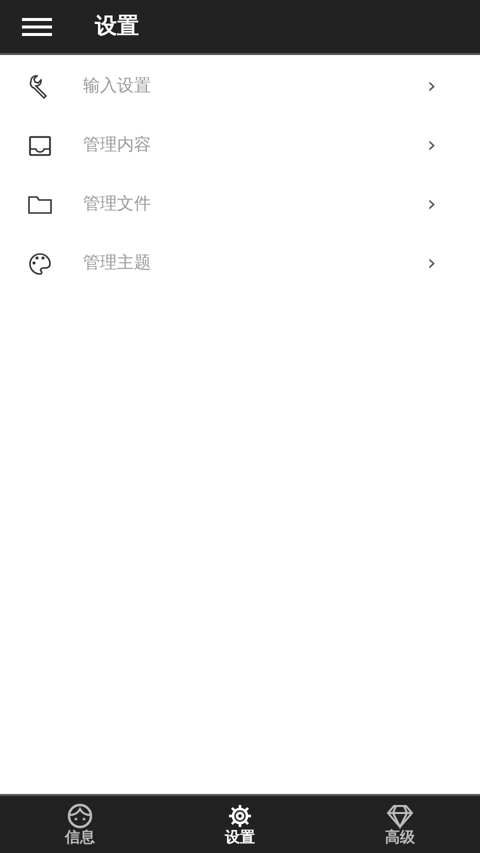  I want to click on menu-label: 管理文件, so click(117, 204).